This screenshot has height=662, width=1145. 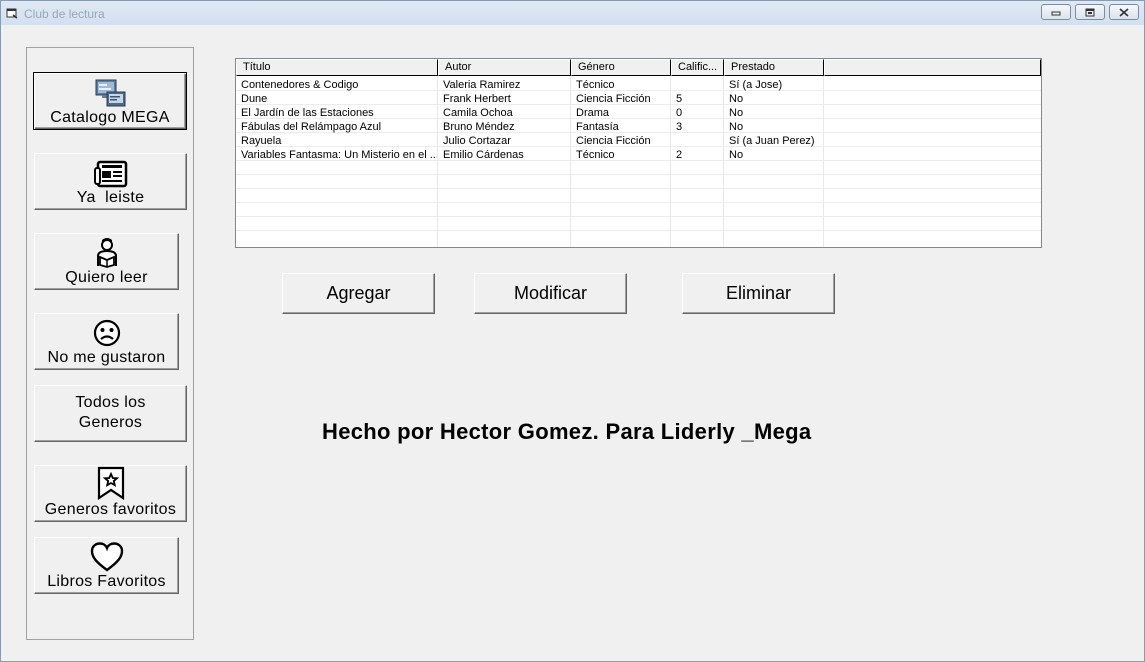 What do you see at coordinates (106, 581) in the screenshot?
I see `sidebar-item-label: Libros Favoritos` at bounding box center [106, 581].